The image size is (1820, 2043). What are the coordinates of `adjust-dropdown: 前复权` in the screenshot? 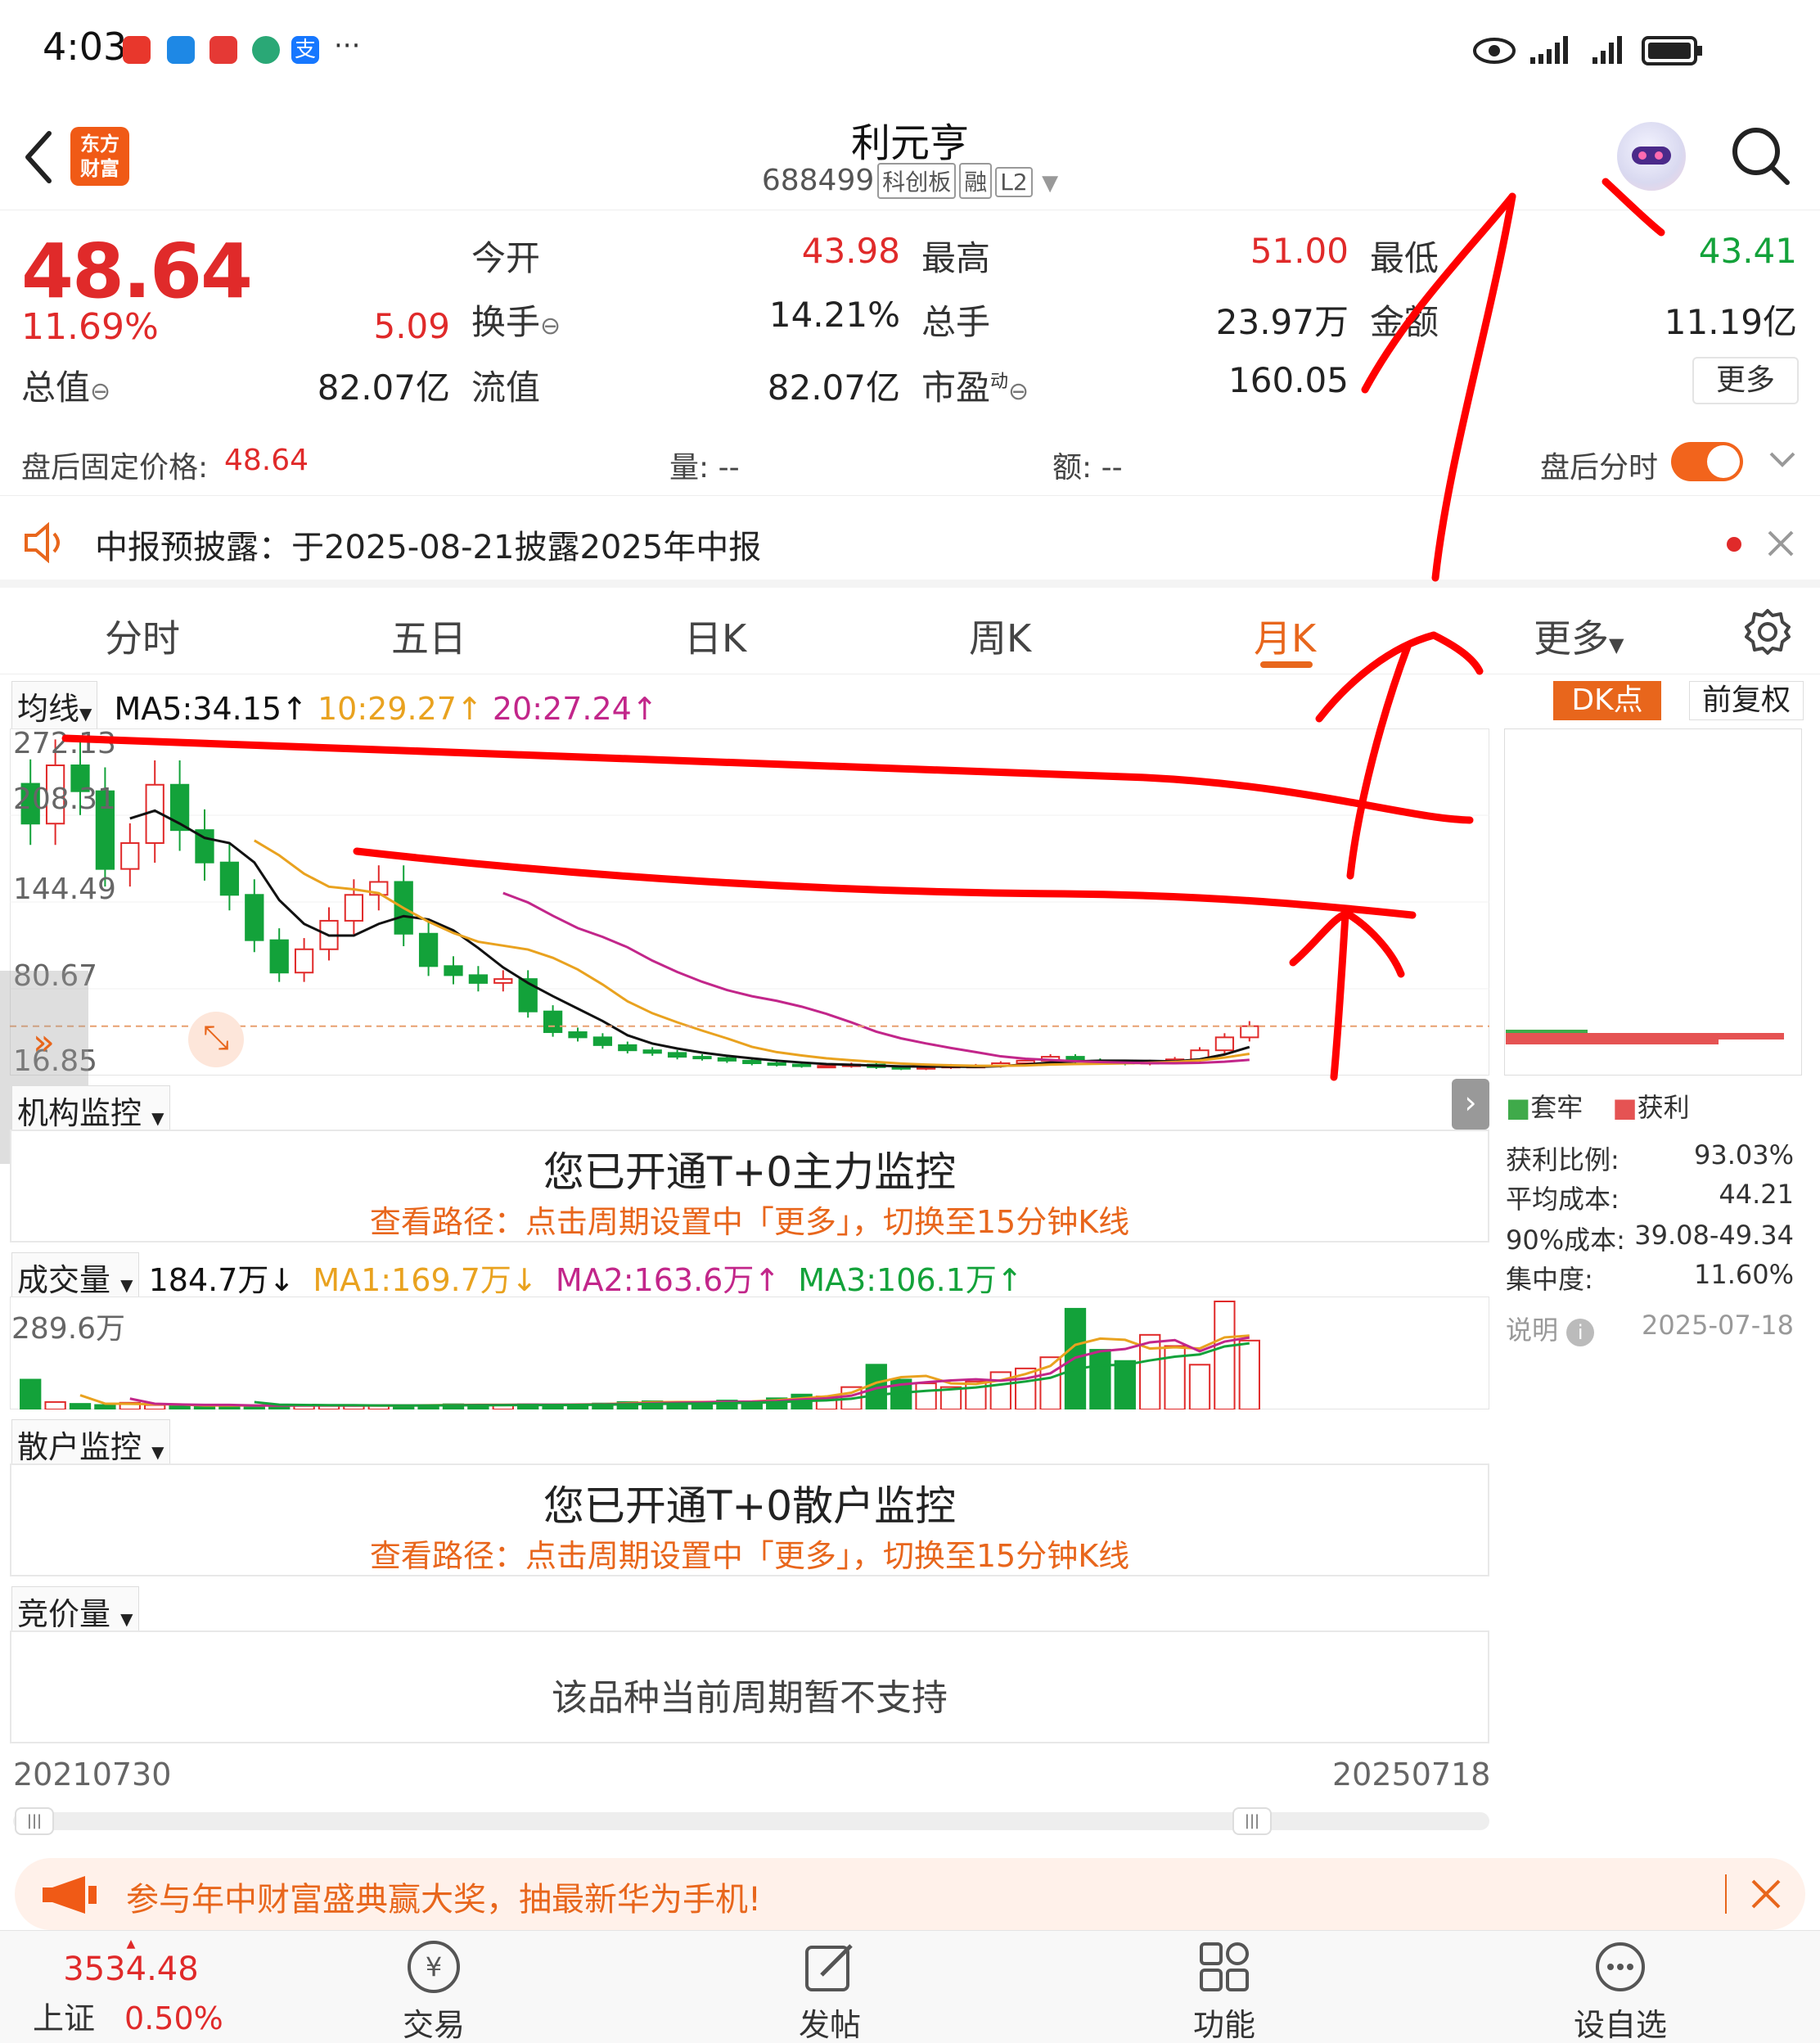 It's located at (1746, 700).